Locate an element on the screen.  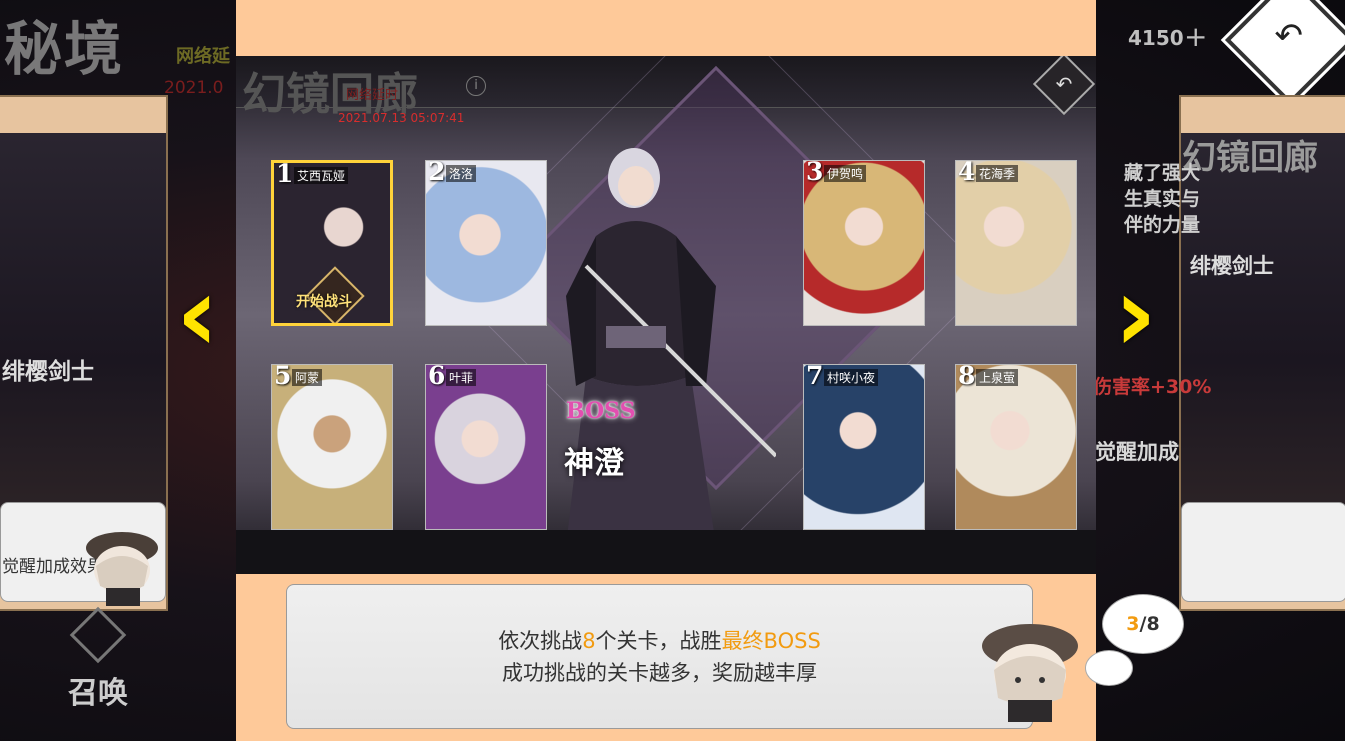
stage-6-name: 叶菲 is located at coordinates (461, 377).